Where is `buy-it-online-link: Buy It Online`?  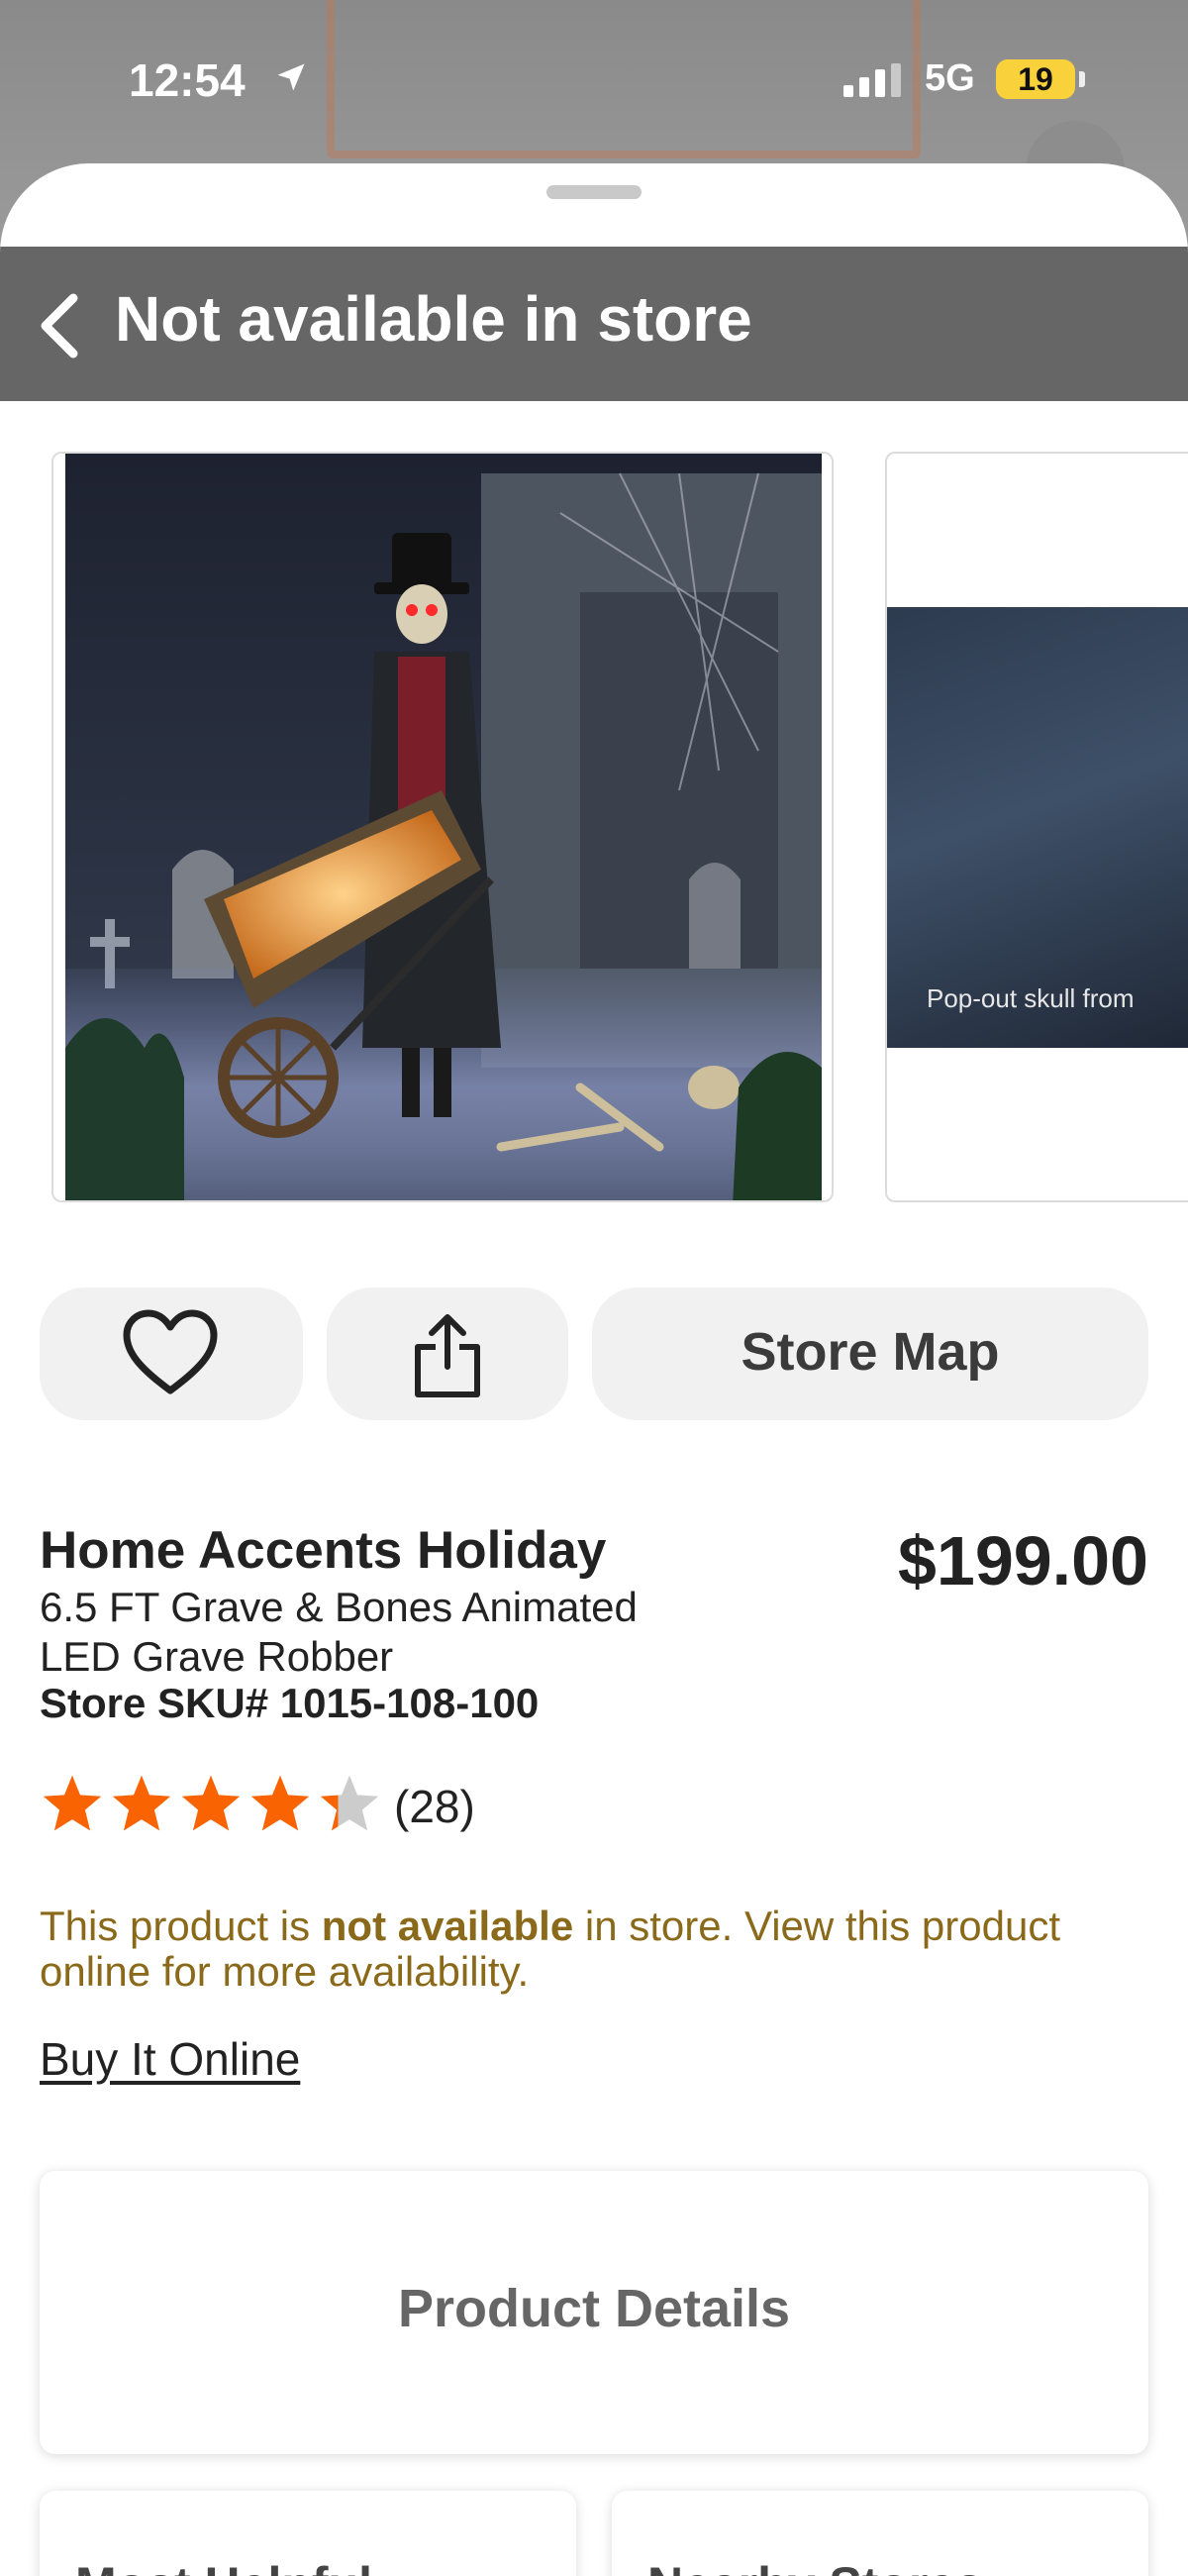 buy-it-online-link: Buy It Online is located at coordinates (170, 2059).